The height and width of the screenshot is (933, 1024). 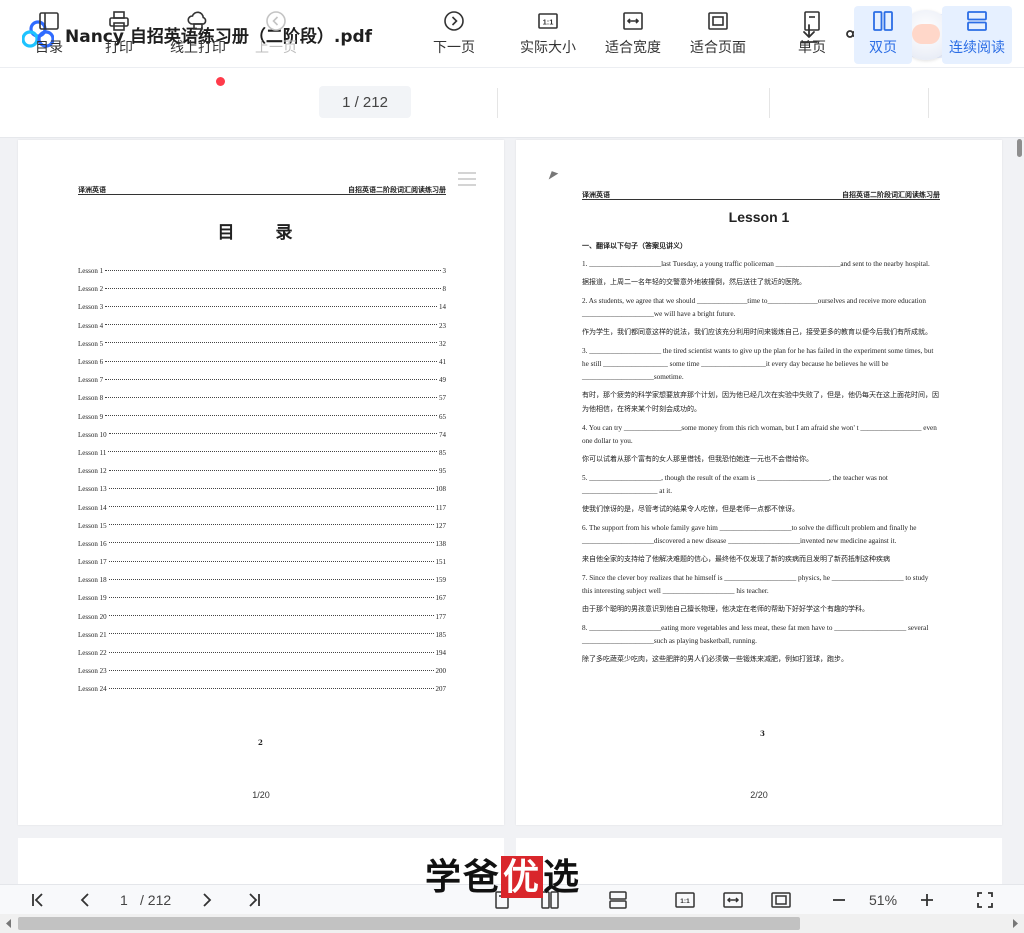 What do you see at coordinates (260, 742) in the screenshot?
I see `page-number: 2` at bounding box center [260, 742].